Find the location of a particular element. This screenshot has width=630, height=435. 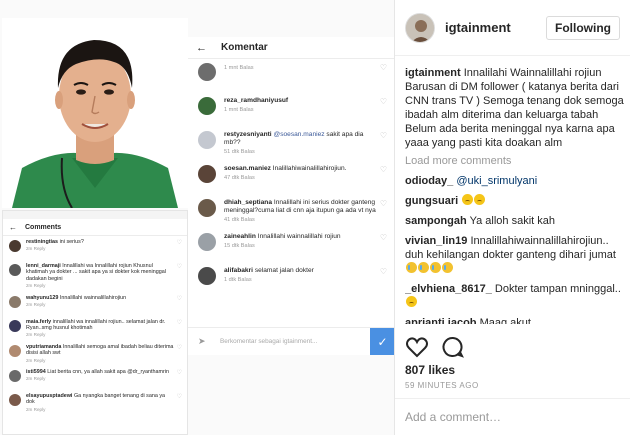

komentar-username: soesan.maniez is located at coordinates (247, 168).